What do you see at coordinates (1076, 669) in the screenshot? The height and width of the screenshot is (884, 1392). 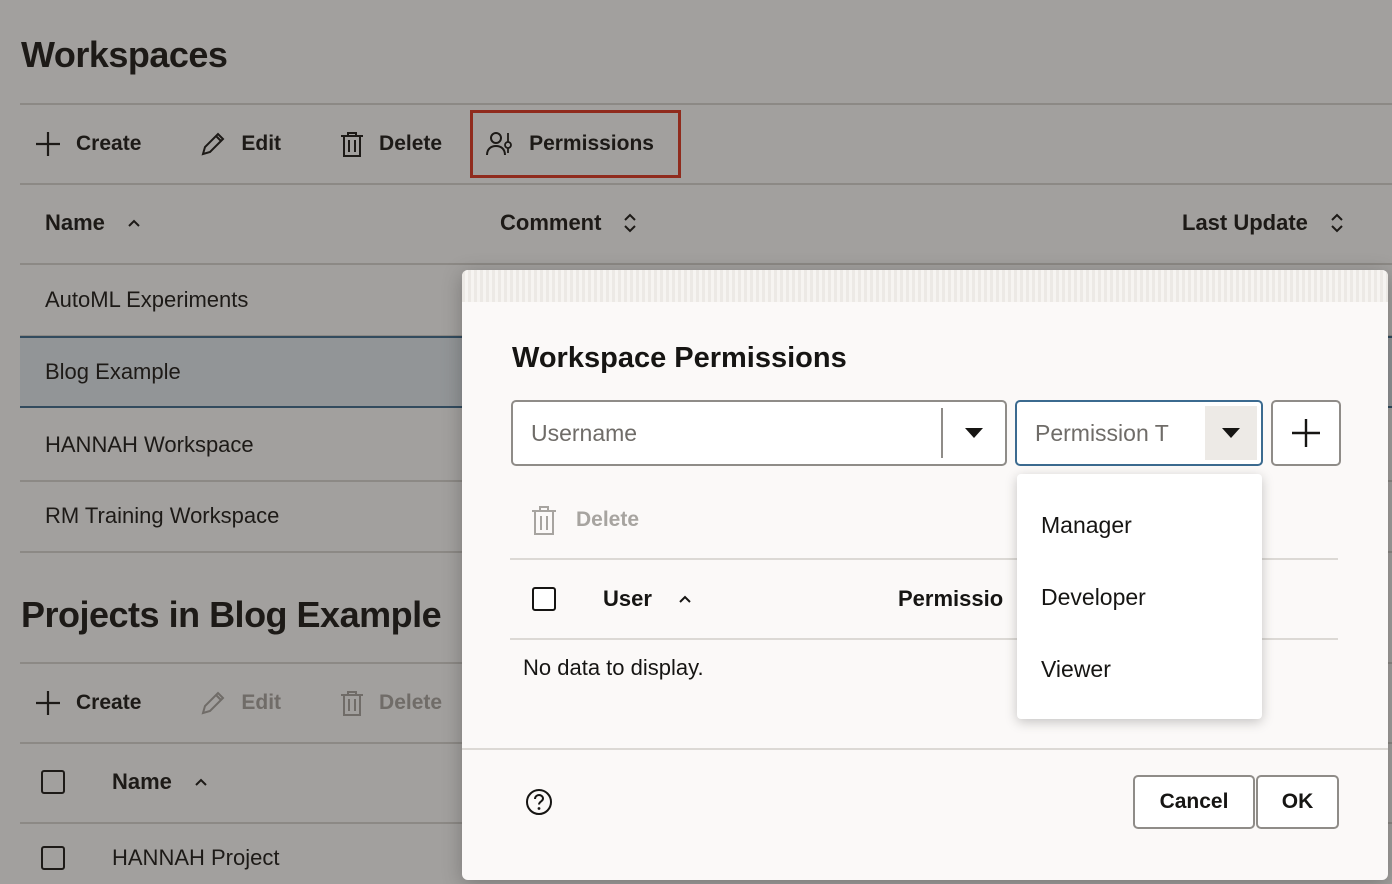 I see `menu-item-viewer: Viewer` at bounding box center [1076, 669].